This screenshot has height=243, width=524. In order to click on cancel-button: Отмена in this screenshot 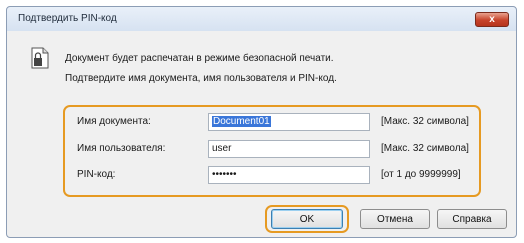, I will do `click(395, 219)`.